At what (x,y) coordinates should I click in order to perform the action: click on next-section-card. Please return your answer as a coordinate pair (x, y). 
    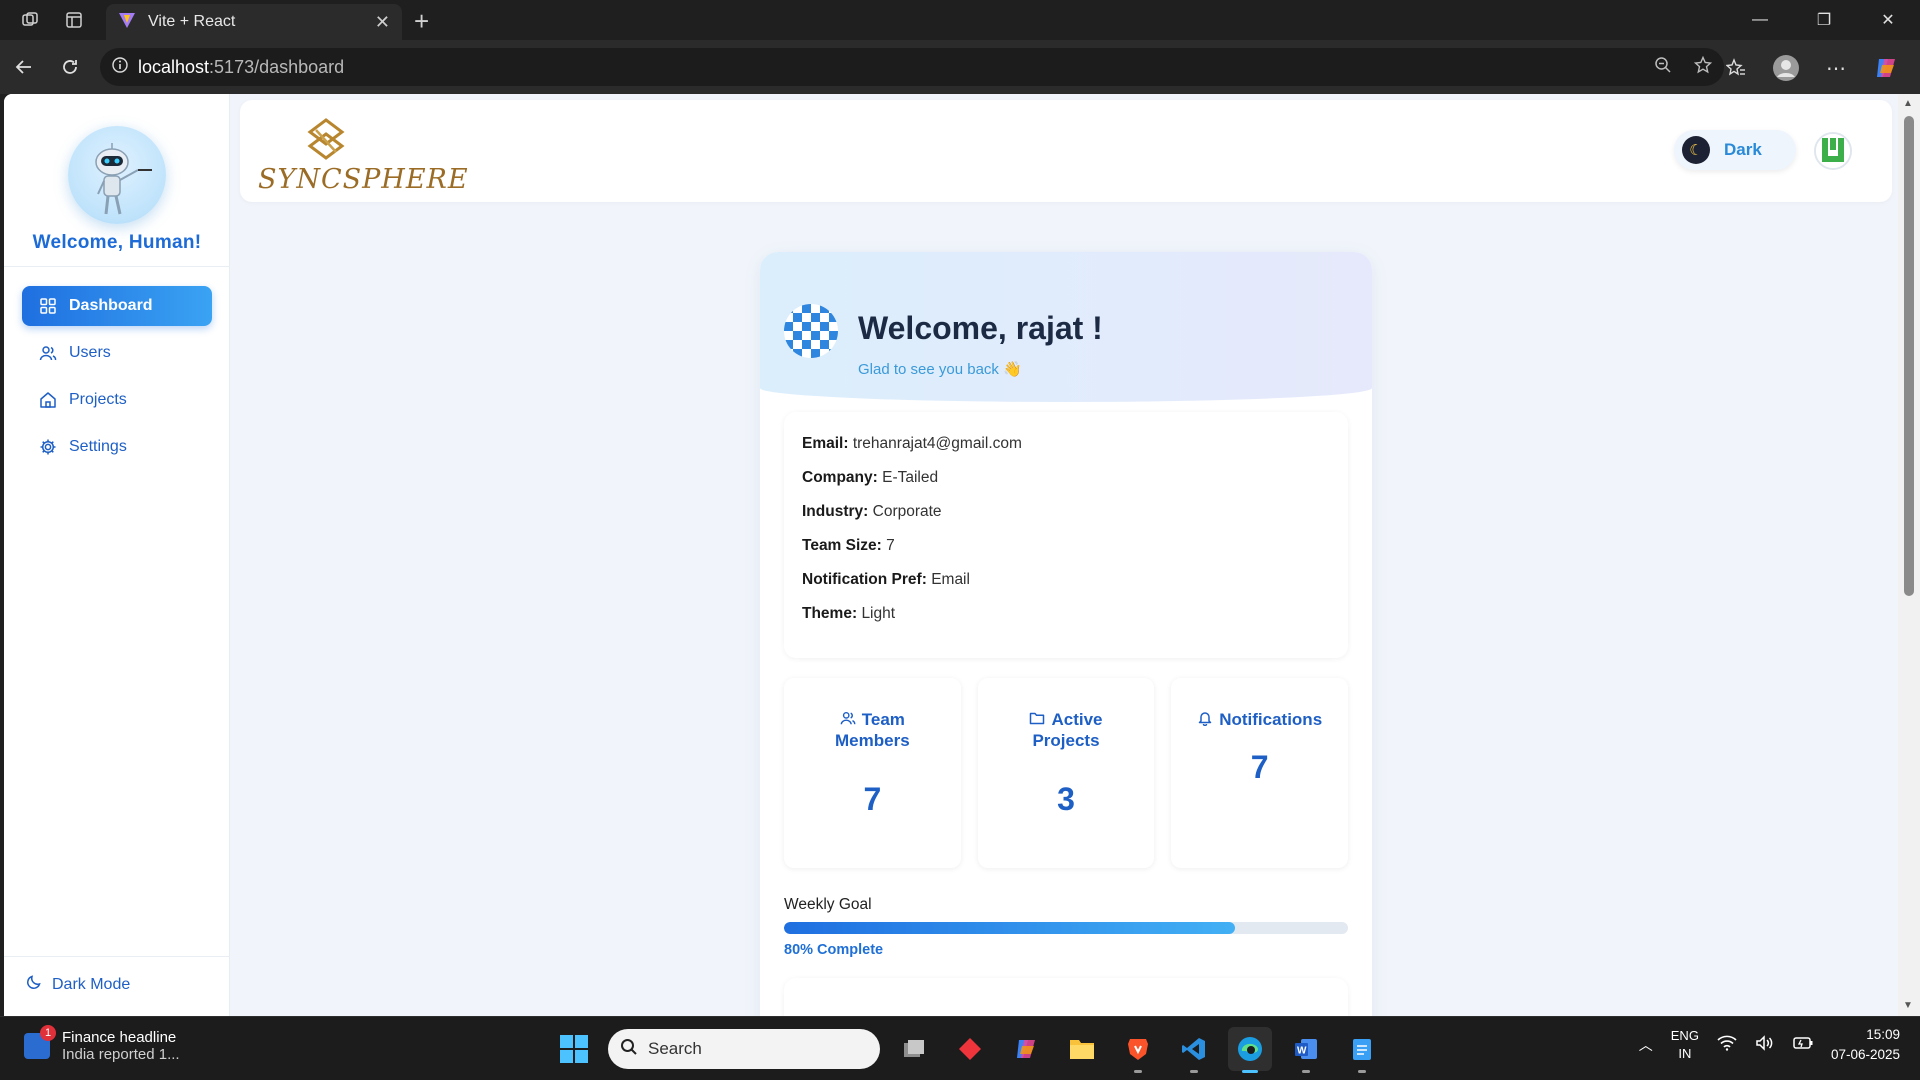
    Looking at the image, I should click on (1066, 997).